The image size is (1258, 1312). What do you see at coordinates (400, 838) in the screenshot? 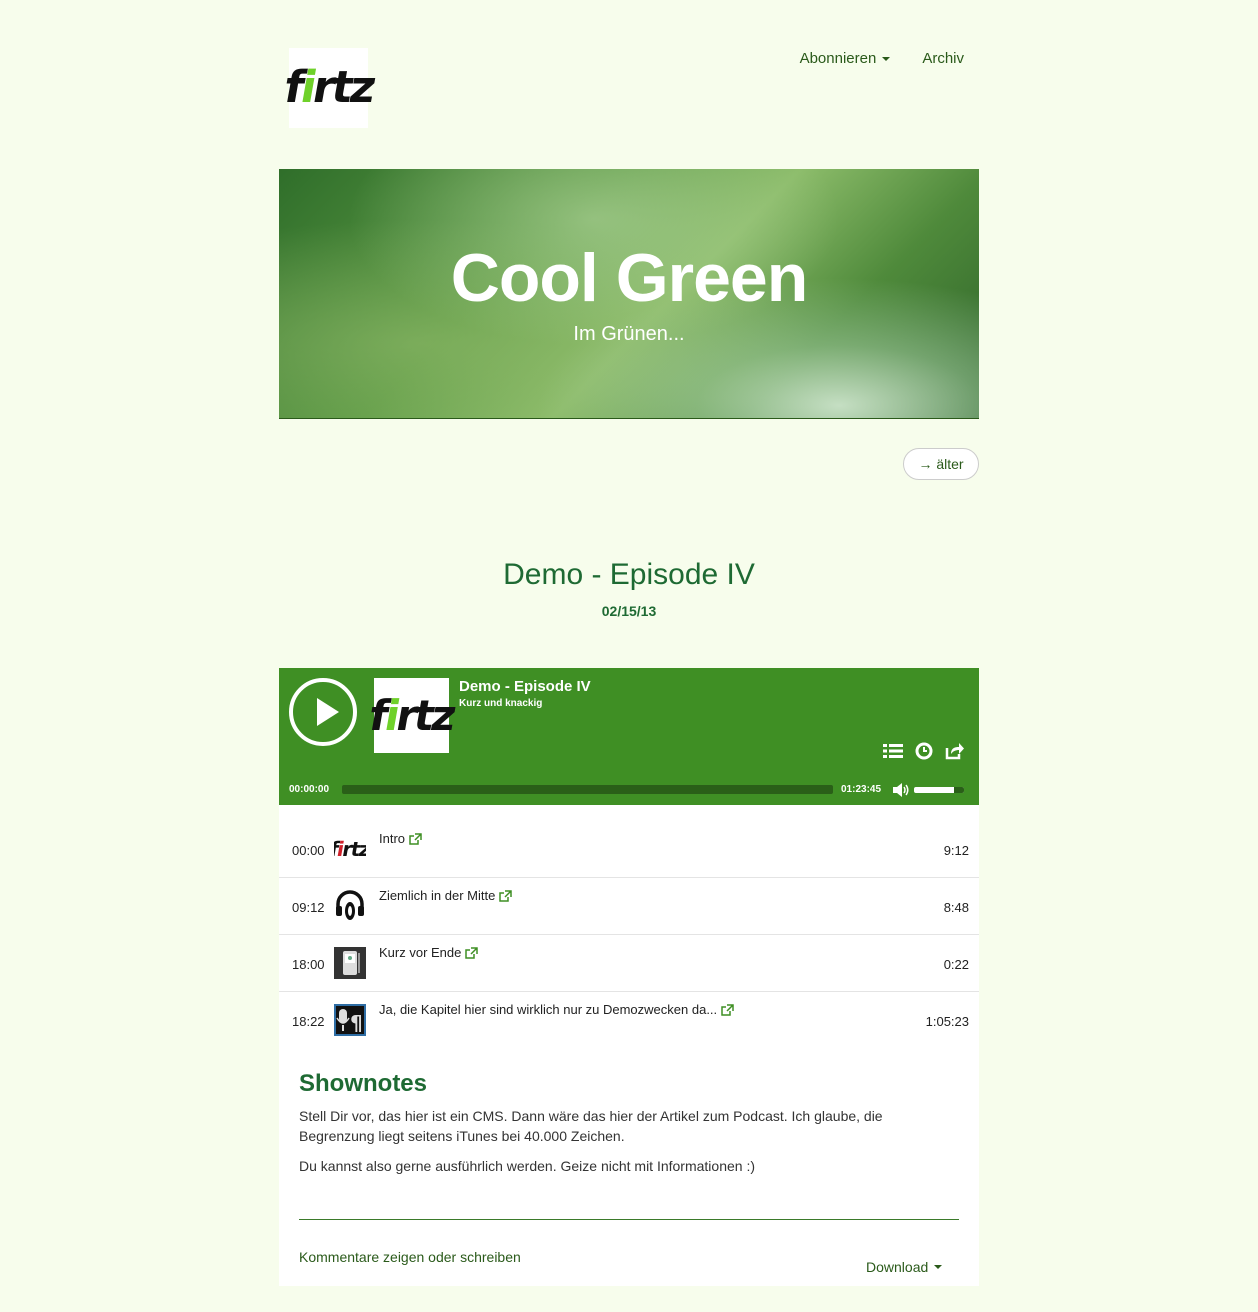
I see `chapter-title: Intro` at bounding box center [400, 838].